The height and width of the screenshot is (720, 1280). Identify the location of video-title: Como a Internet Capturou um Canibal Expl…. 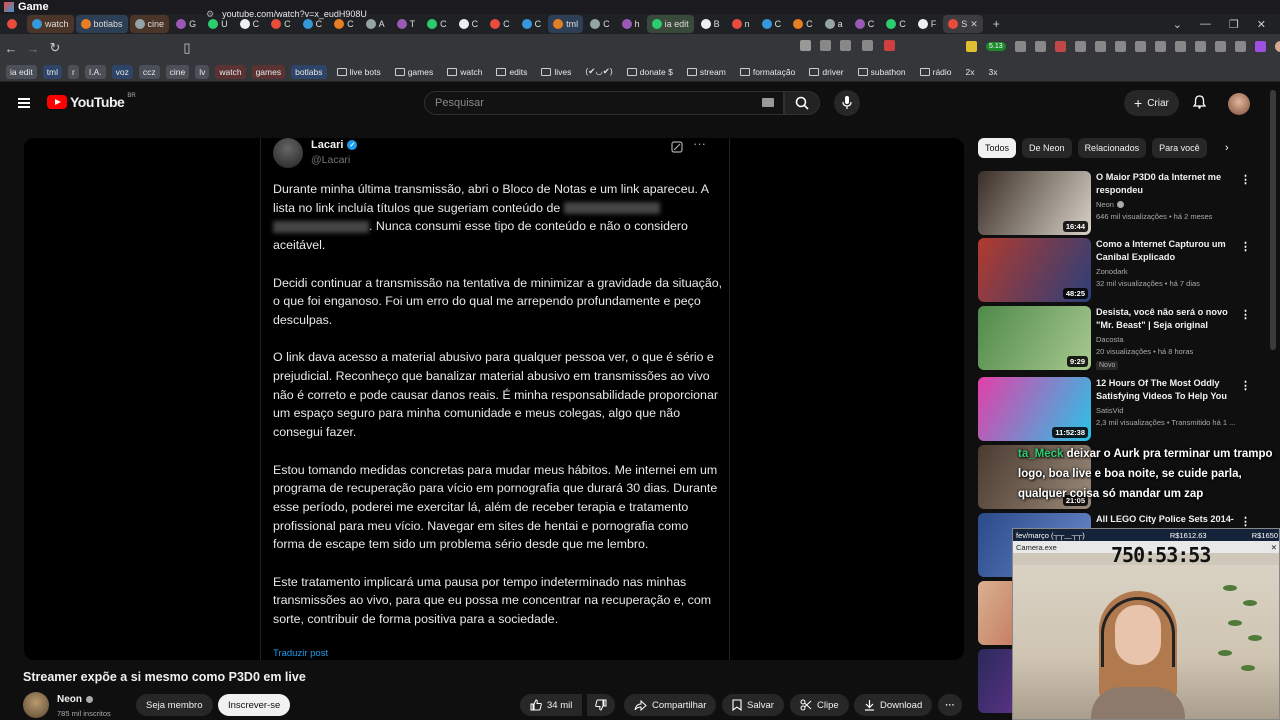
(1166, 250).